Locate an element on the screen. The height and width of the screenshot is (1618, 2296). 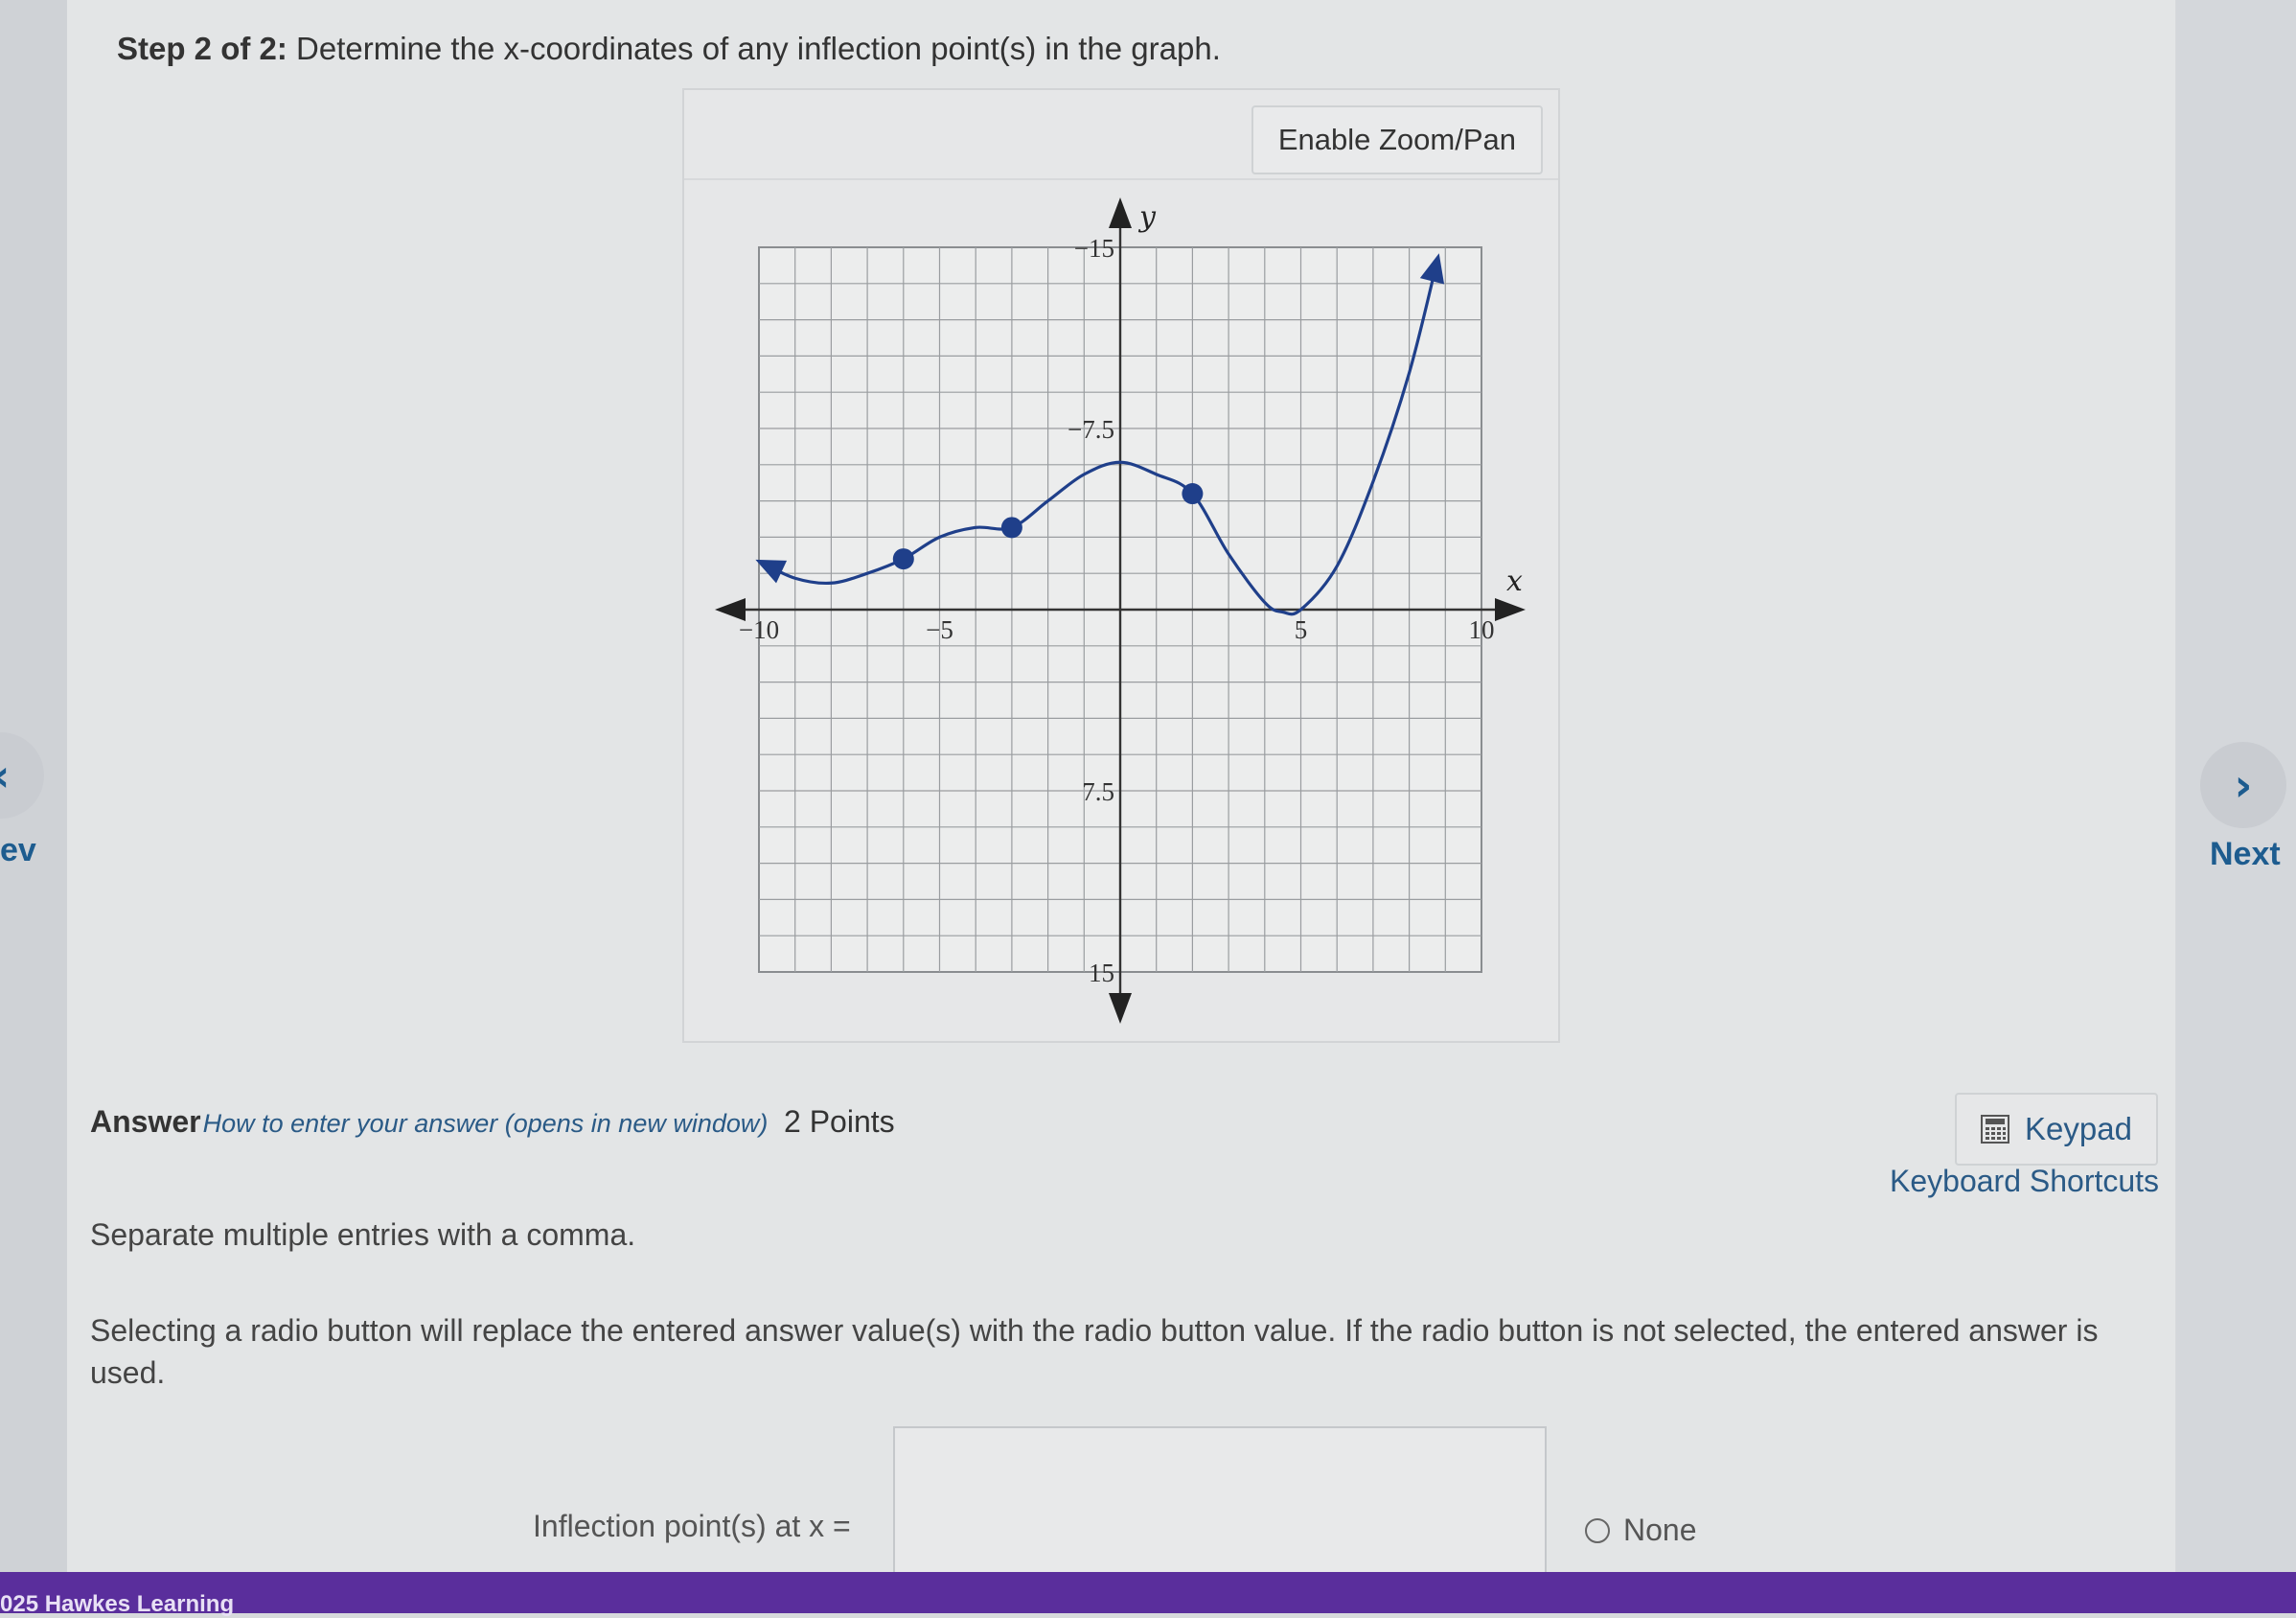
footer-bar is located at coordinates (1148, 1592).